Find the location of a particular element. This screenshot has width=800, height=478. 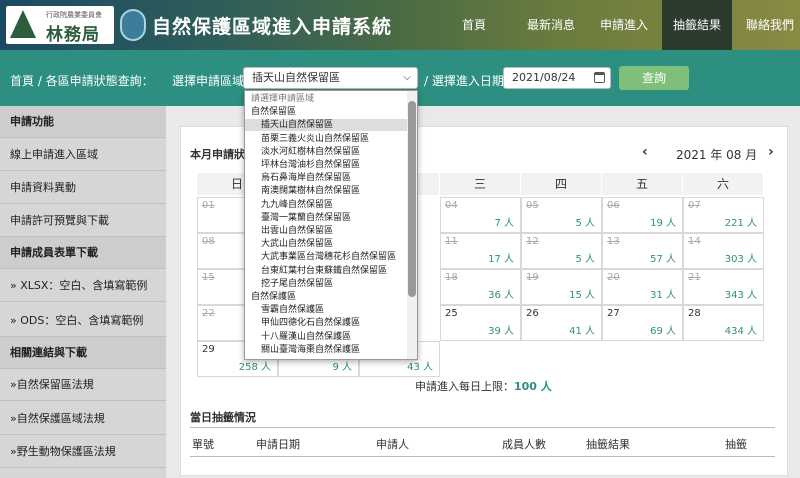

dropdown-option: 淡水河紅樹林自然保留區 is located at coordinates (326, 152).